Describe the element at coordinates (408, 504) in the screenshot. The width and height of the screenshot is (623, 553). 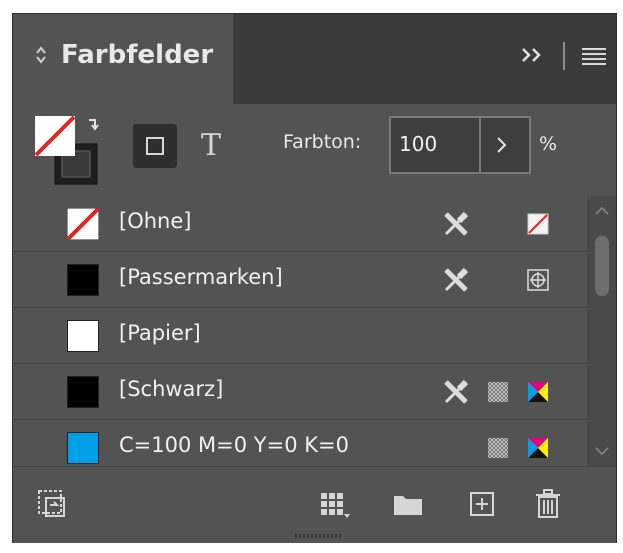
I see `folder-icon` at that location.